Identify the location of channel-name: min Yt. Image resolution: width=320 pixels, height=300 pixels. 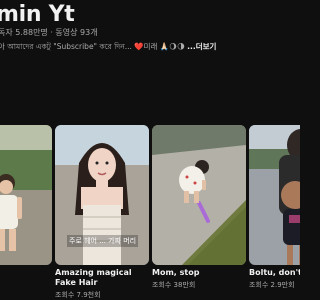
(37, 14).